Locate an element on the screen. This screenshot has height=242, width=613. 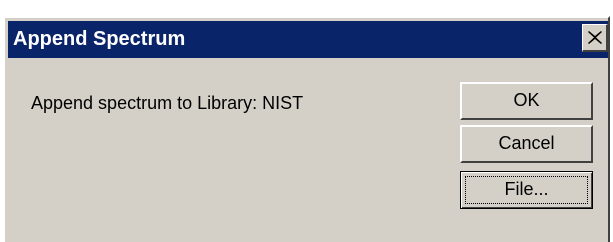
focus-rectangle is located at coordinates (526, 190).